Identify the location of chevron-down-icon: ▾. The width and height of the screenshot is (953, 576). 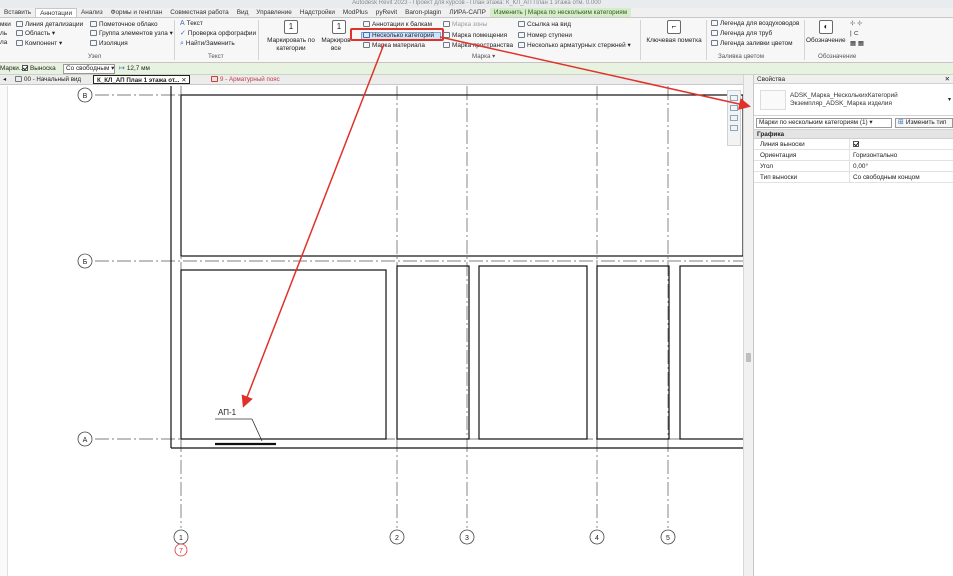
(949, 99).